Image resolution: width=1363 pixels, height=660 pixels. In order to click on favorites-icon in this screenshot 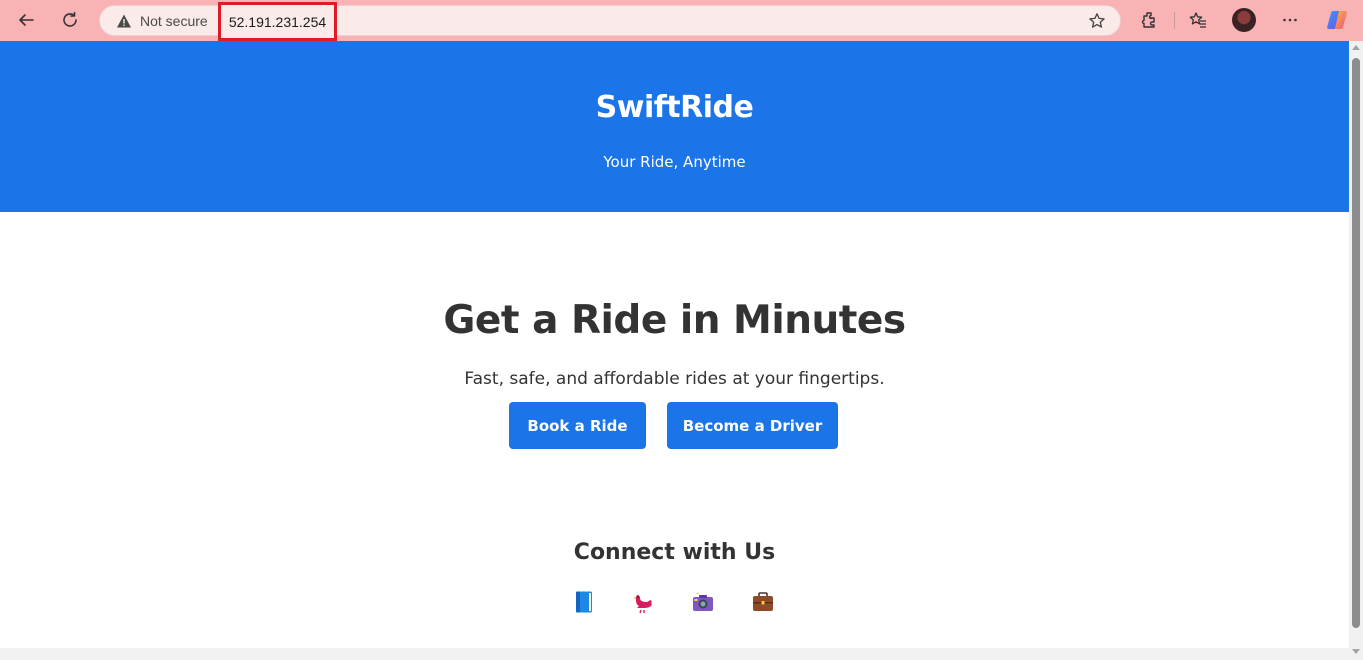, I will do `click(1197, 20)`.